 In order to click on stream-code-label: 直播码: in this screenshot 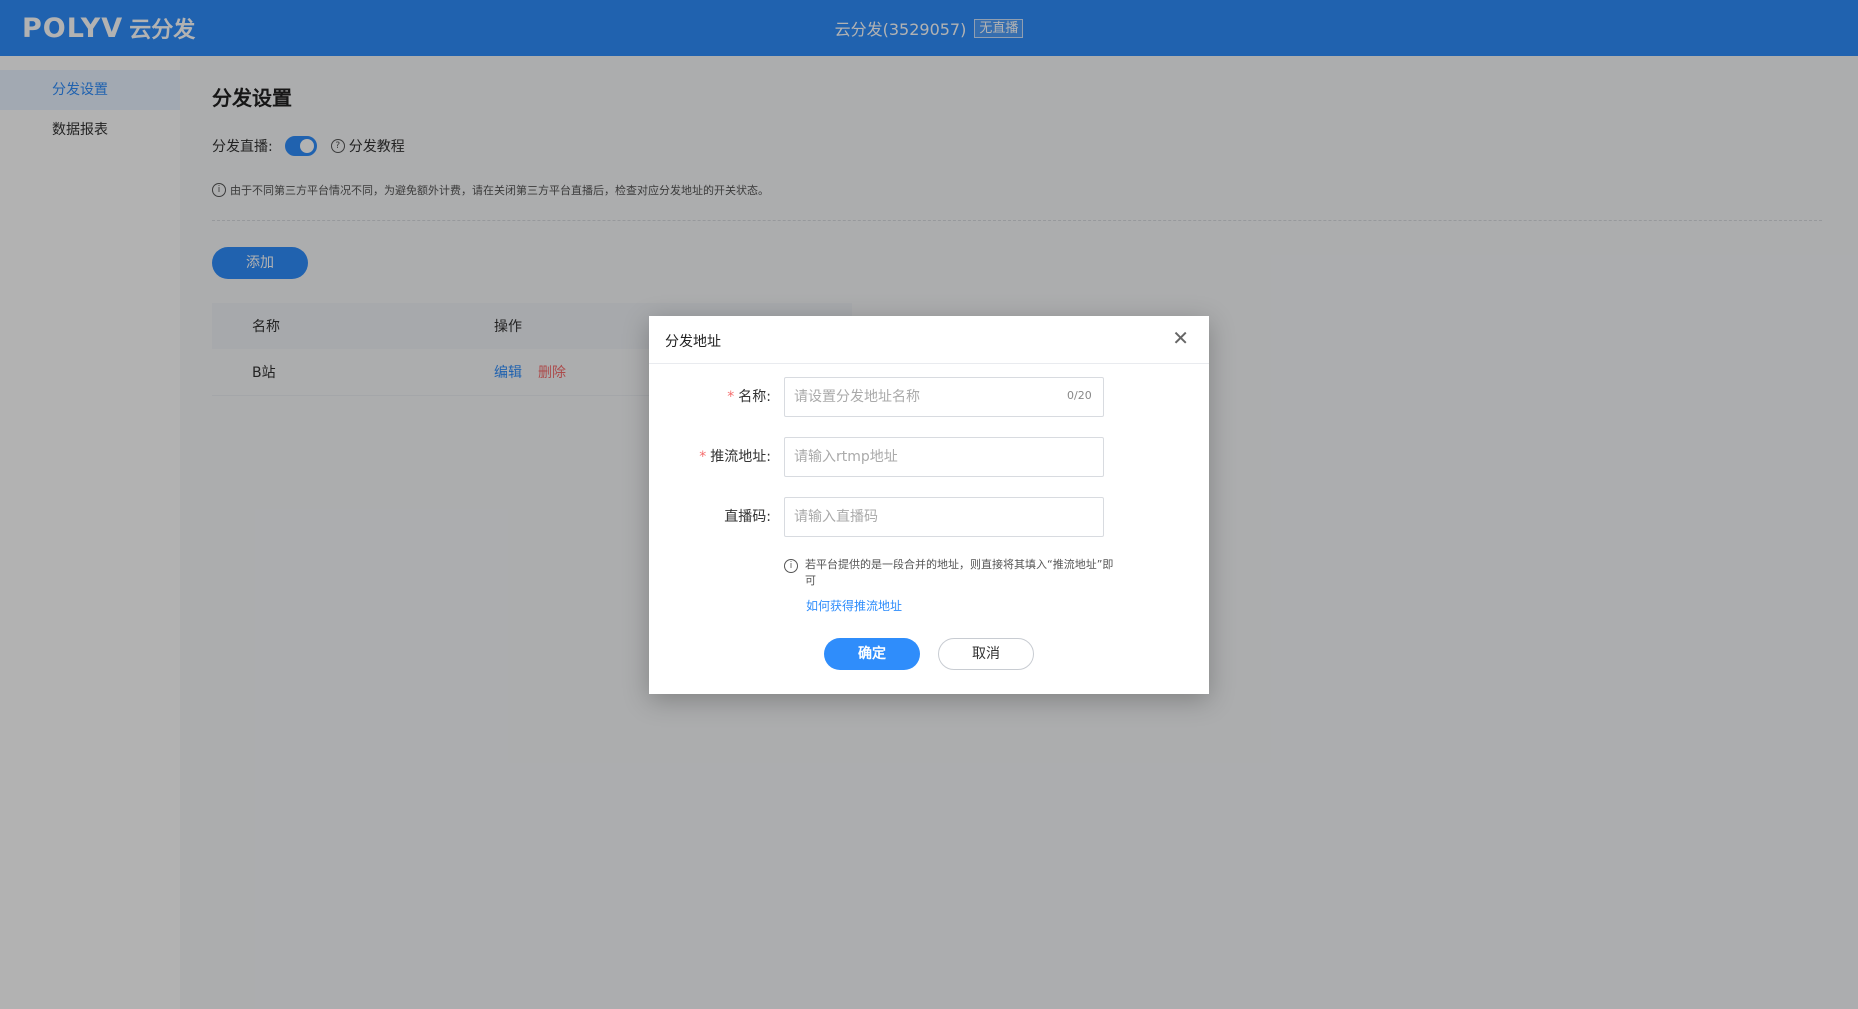, I will do `click(747, 517)`.